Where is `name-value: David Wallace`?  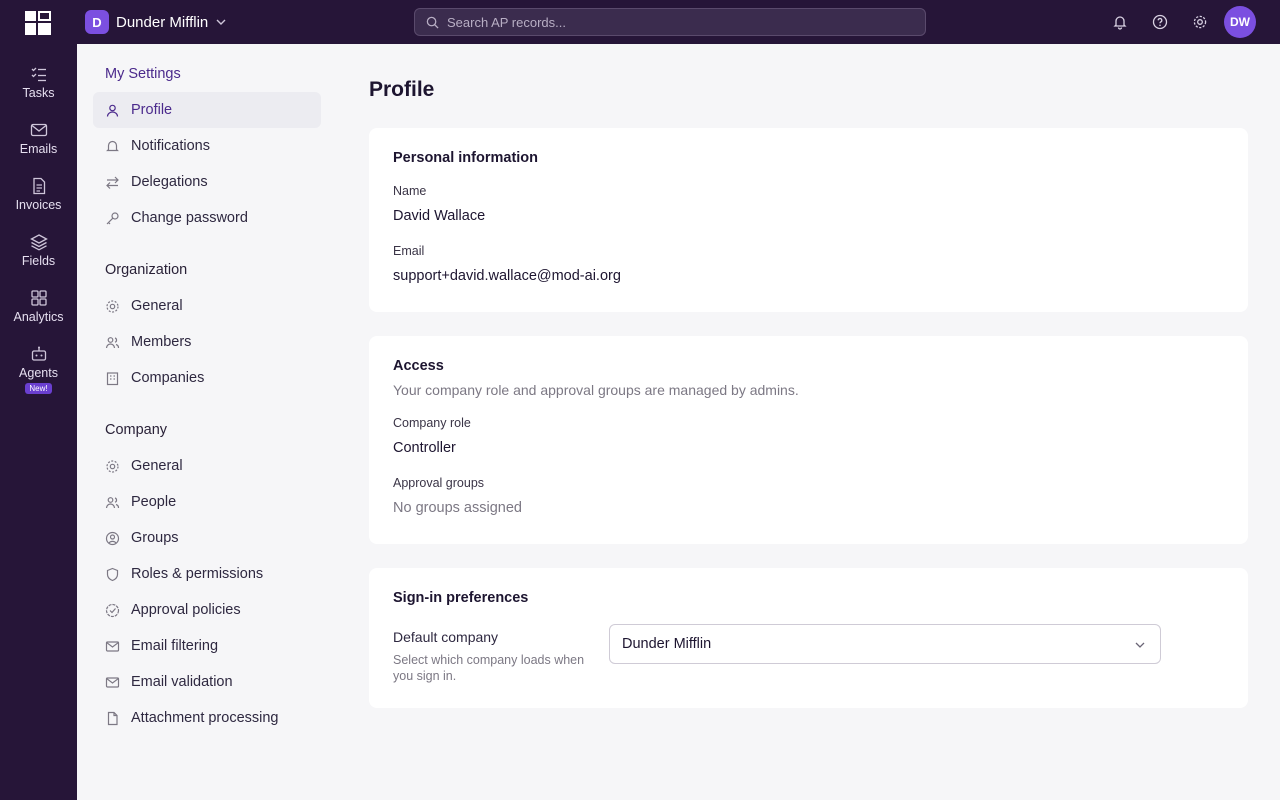 name-value: David Wallace is located at coordinates (439, 216).